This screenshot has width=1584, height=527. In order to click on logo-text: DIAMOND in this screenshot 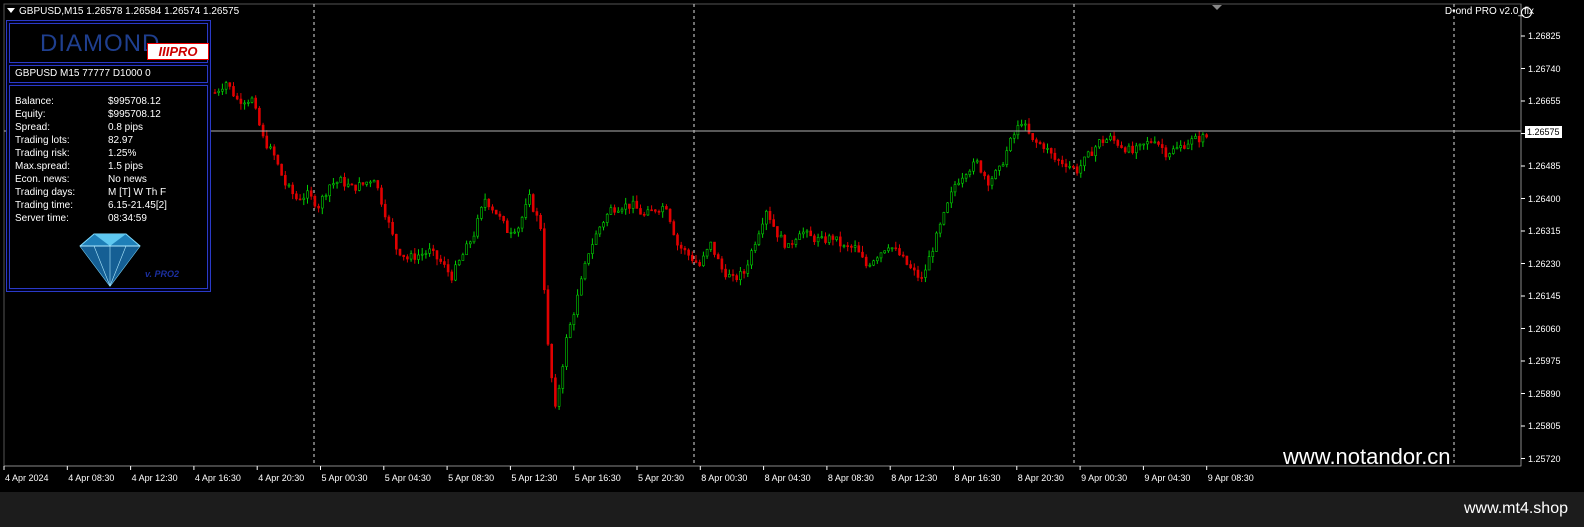, I will do `click(100, 43)`.